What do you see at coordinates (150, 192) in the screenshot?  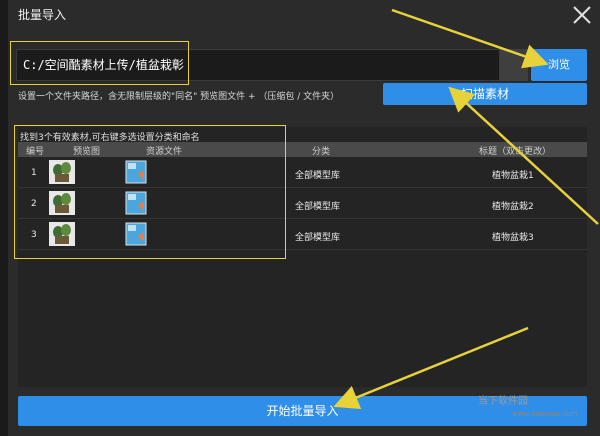 I see `list-highlight-box` at bounding box center [150, 192].